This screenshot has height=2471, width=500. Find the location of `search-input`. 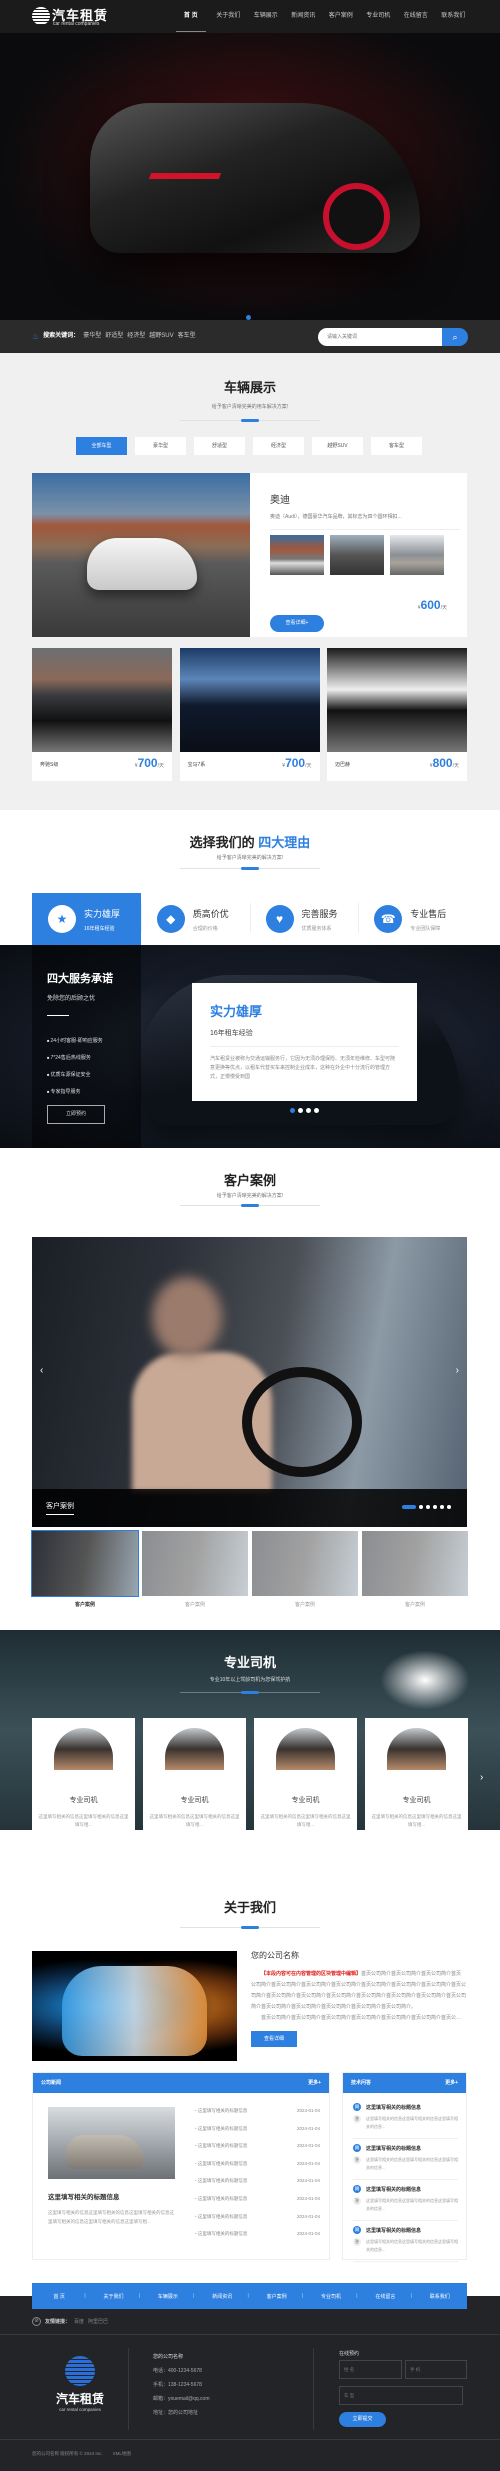

search-input is located at coordinates (381, 337).